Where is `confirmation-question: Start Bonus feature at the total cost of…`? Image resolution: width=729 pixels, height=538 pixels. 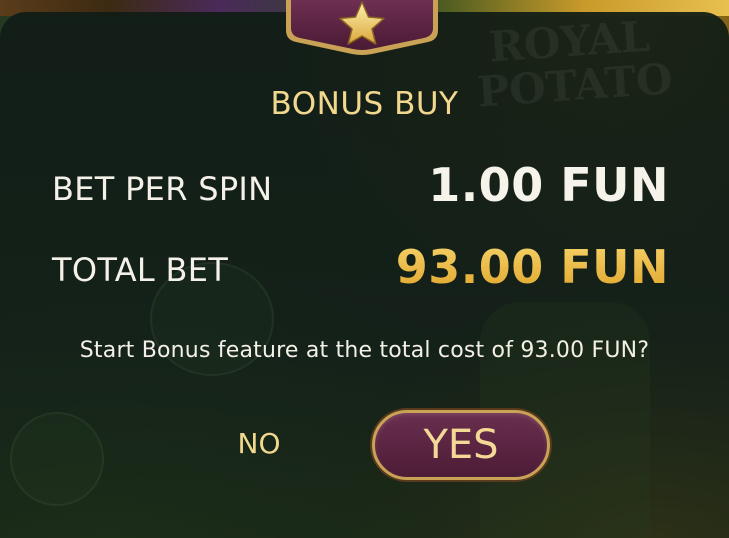 confirmation-question: Start Bonus feature at the total cost of… is located at coordinates (364, 350).